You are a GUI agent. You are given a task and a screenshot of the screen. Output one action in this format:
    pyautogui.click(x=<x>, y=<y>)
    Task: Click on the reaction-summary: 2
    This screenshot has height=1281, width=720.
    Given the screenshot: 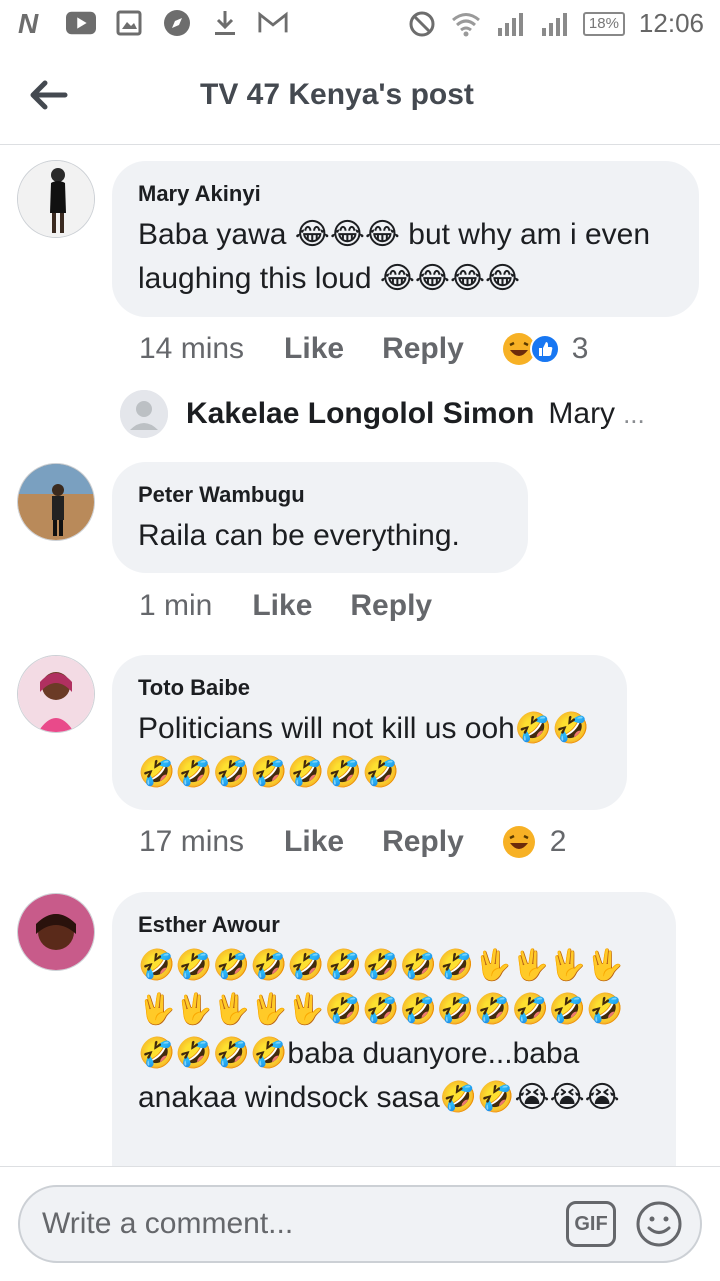 What is the action you would take?
    pyautogui.click(x=534, y=842)
    